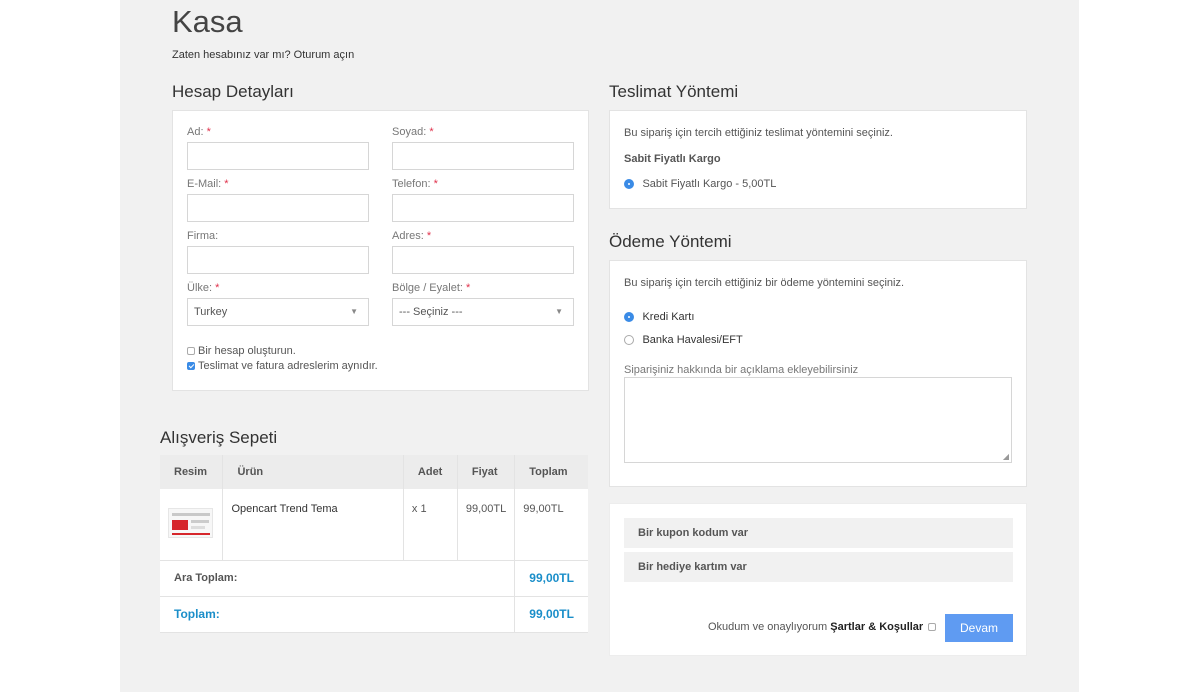  What do you see at coordinates (692, 339) in the screenshot?
I see `payment-option-label: Banka Havalesi/EFT` at bounding box center [692, 339].